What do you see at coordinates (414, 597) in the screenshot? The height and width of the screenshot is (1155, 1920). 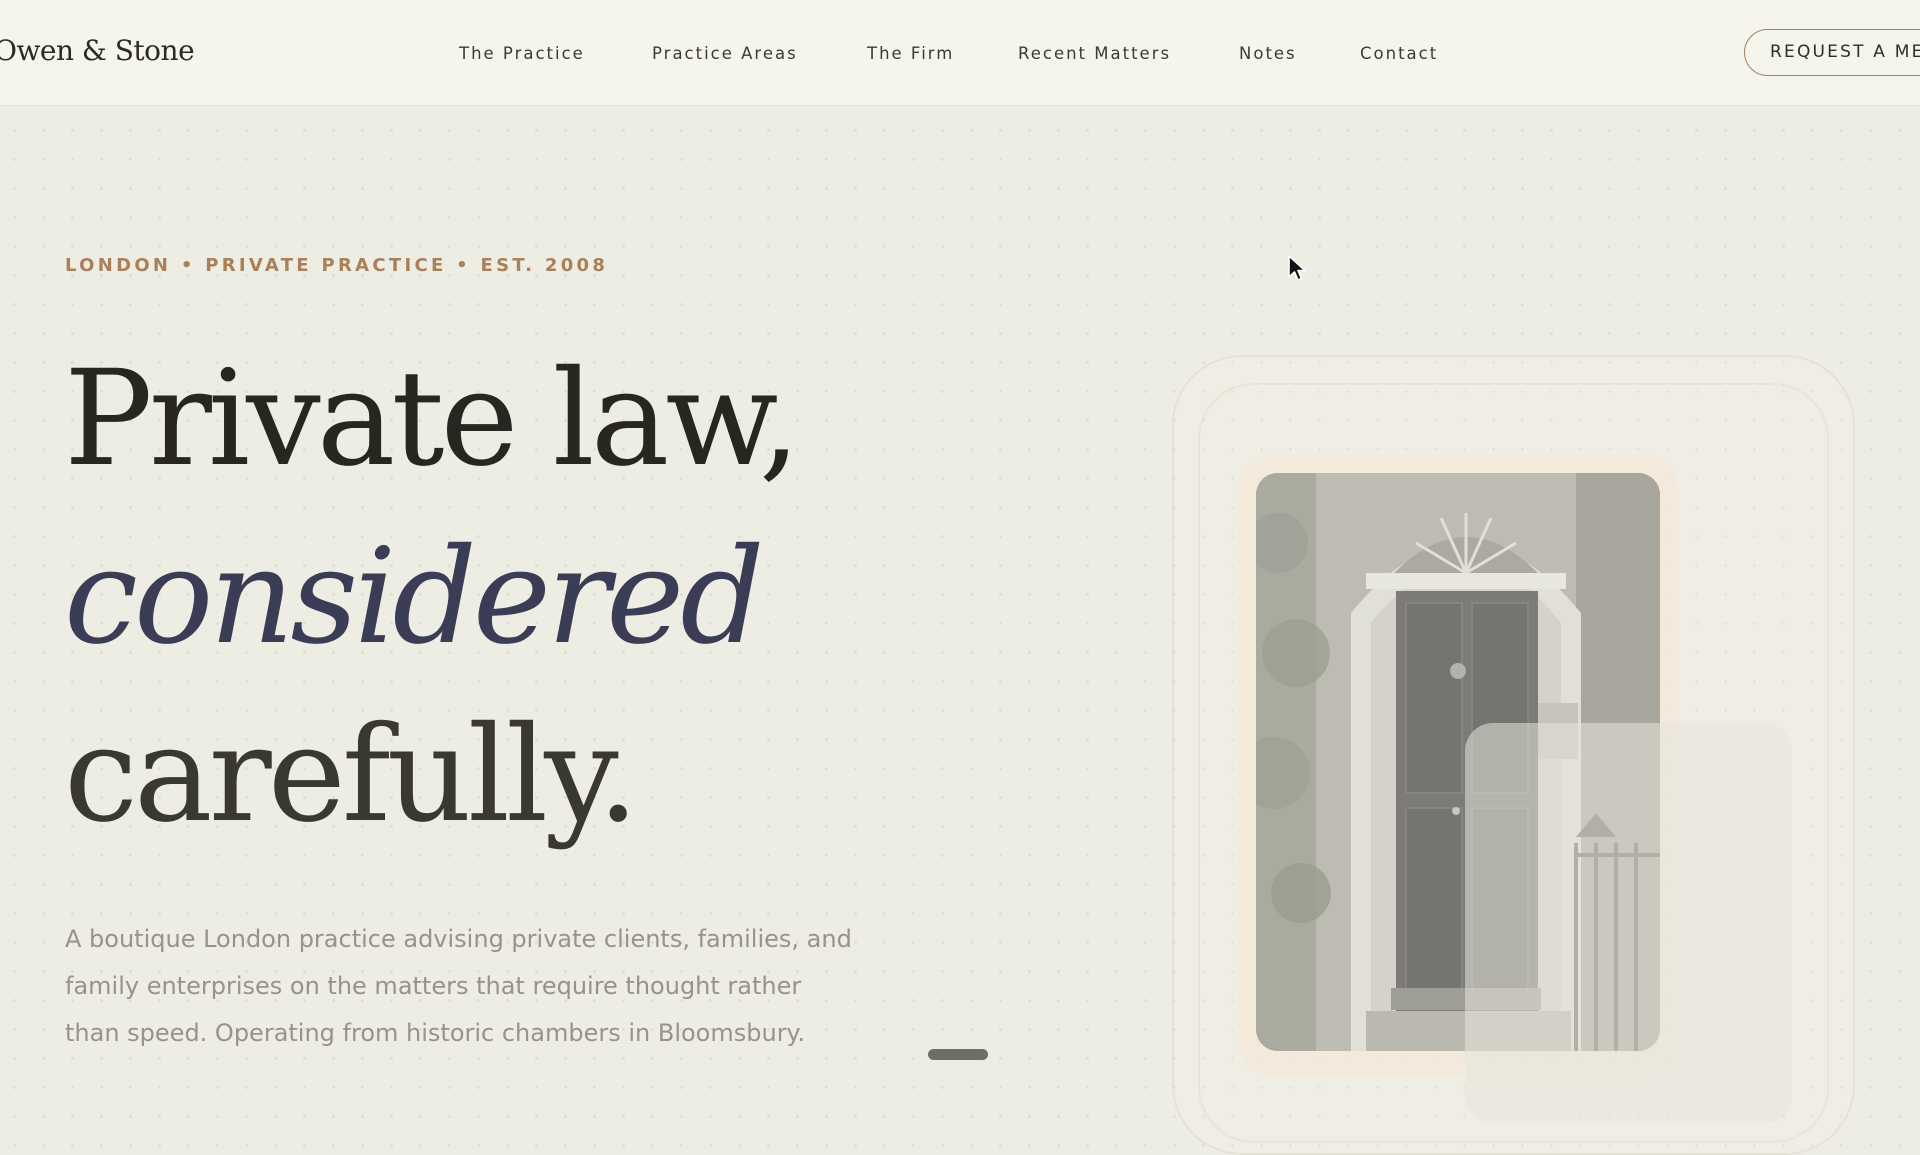 I see `headline-line-2: considered` at bounding box center [414, 597].